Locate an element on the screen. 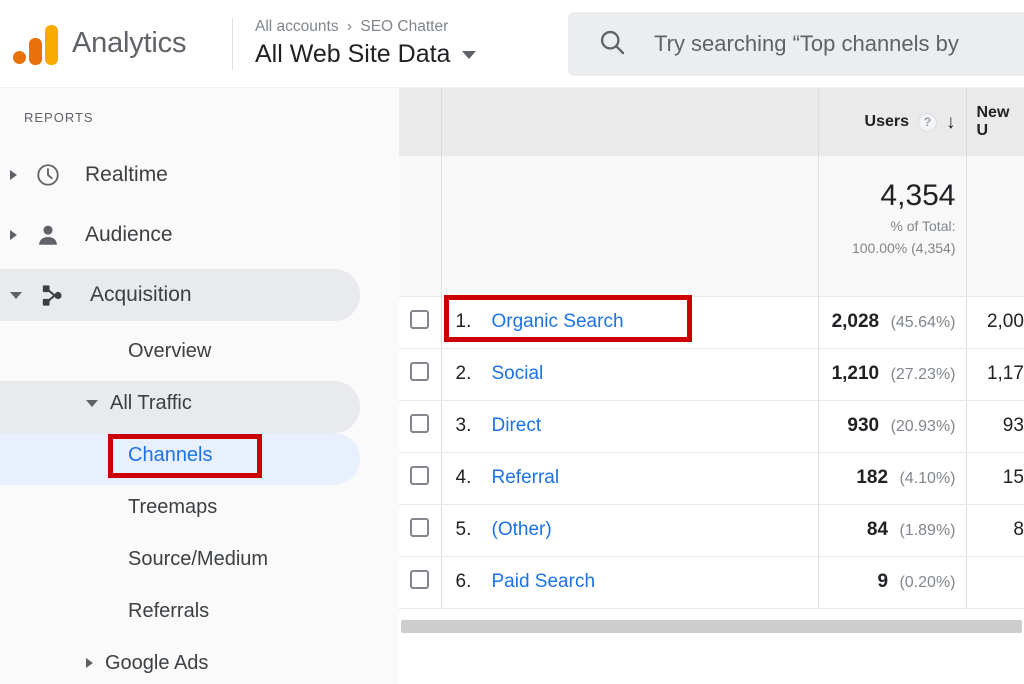  sidebar-item-referrals: Referrals is located at coordinates (199, 611).